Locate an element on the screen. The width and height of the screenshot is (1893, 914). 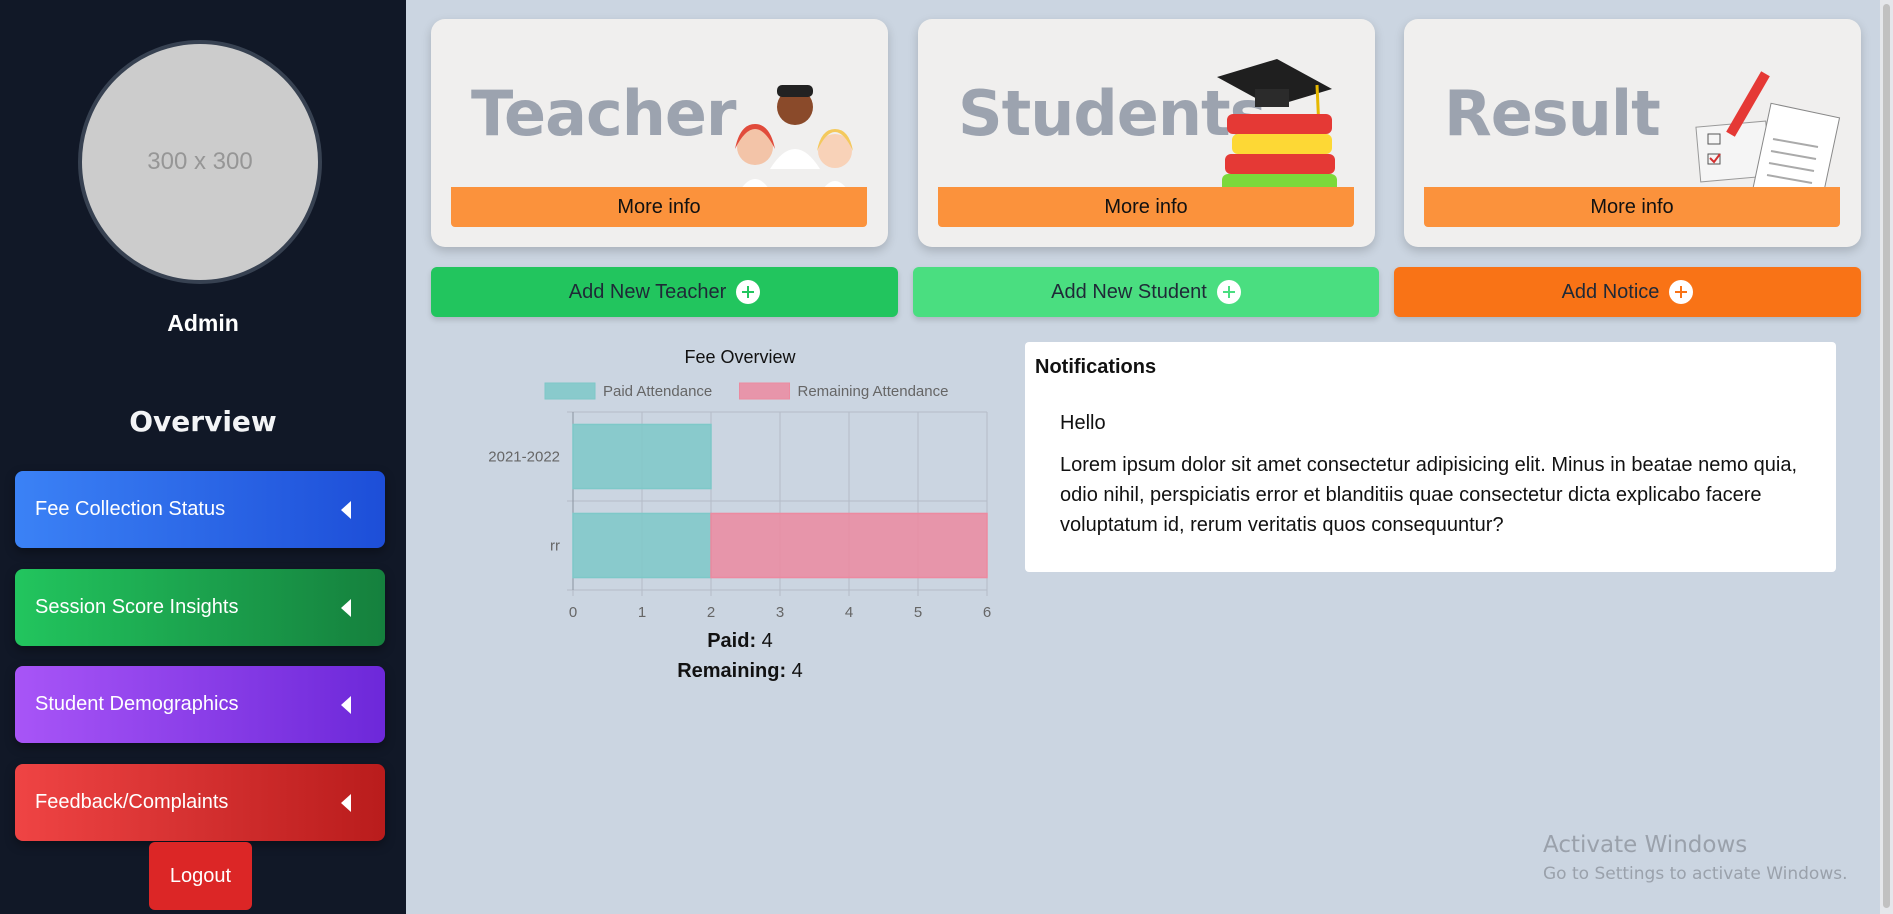
paid-label: Paid: is located at coordinates (732, 641).